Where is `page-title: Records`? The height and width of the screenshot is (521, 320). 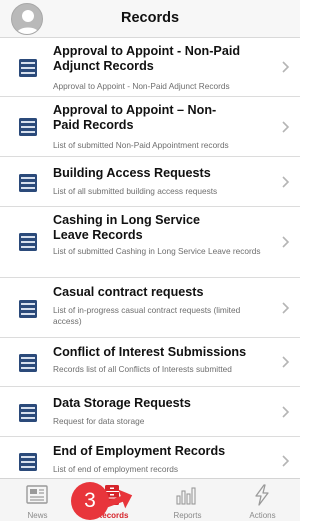 page-title: Records is located at coordinates (150, 18).